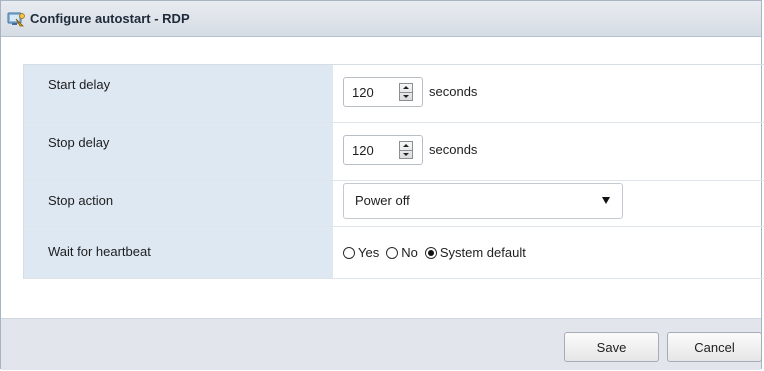 The height and width of the screenshot is (371, 764). I want to click on stop-delay-label: Stop delay, so click(178, 151).